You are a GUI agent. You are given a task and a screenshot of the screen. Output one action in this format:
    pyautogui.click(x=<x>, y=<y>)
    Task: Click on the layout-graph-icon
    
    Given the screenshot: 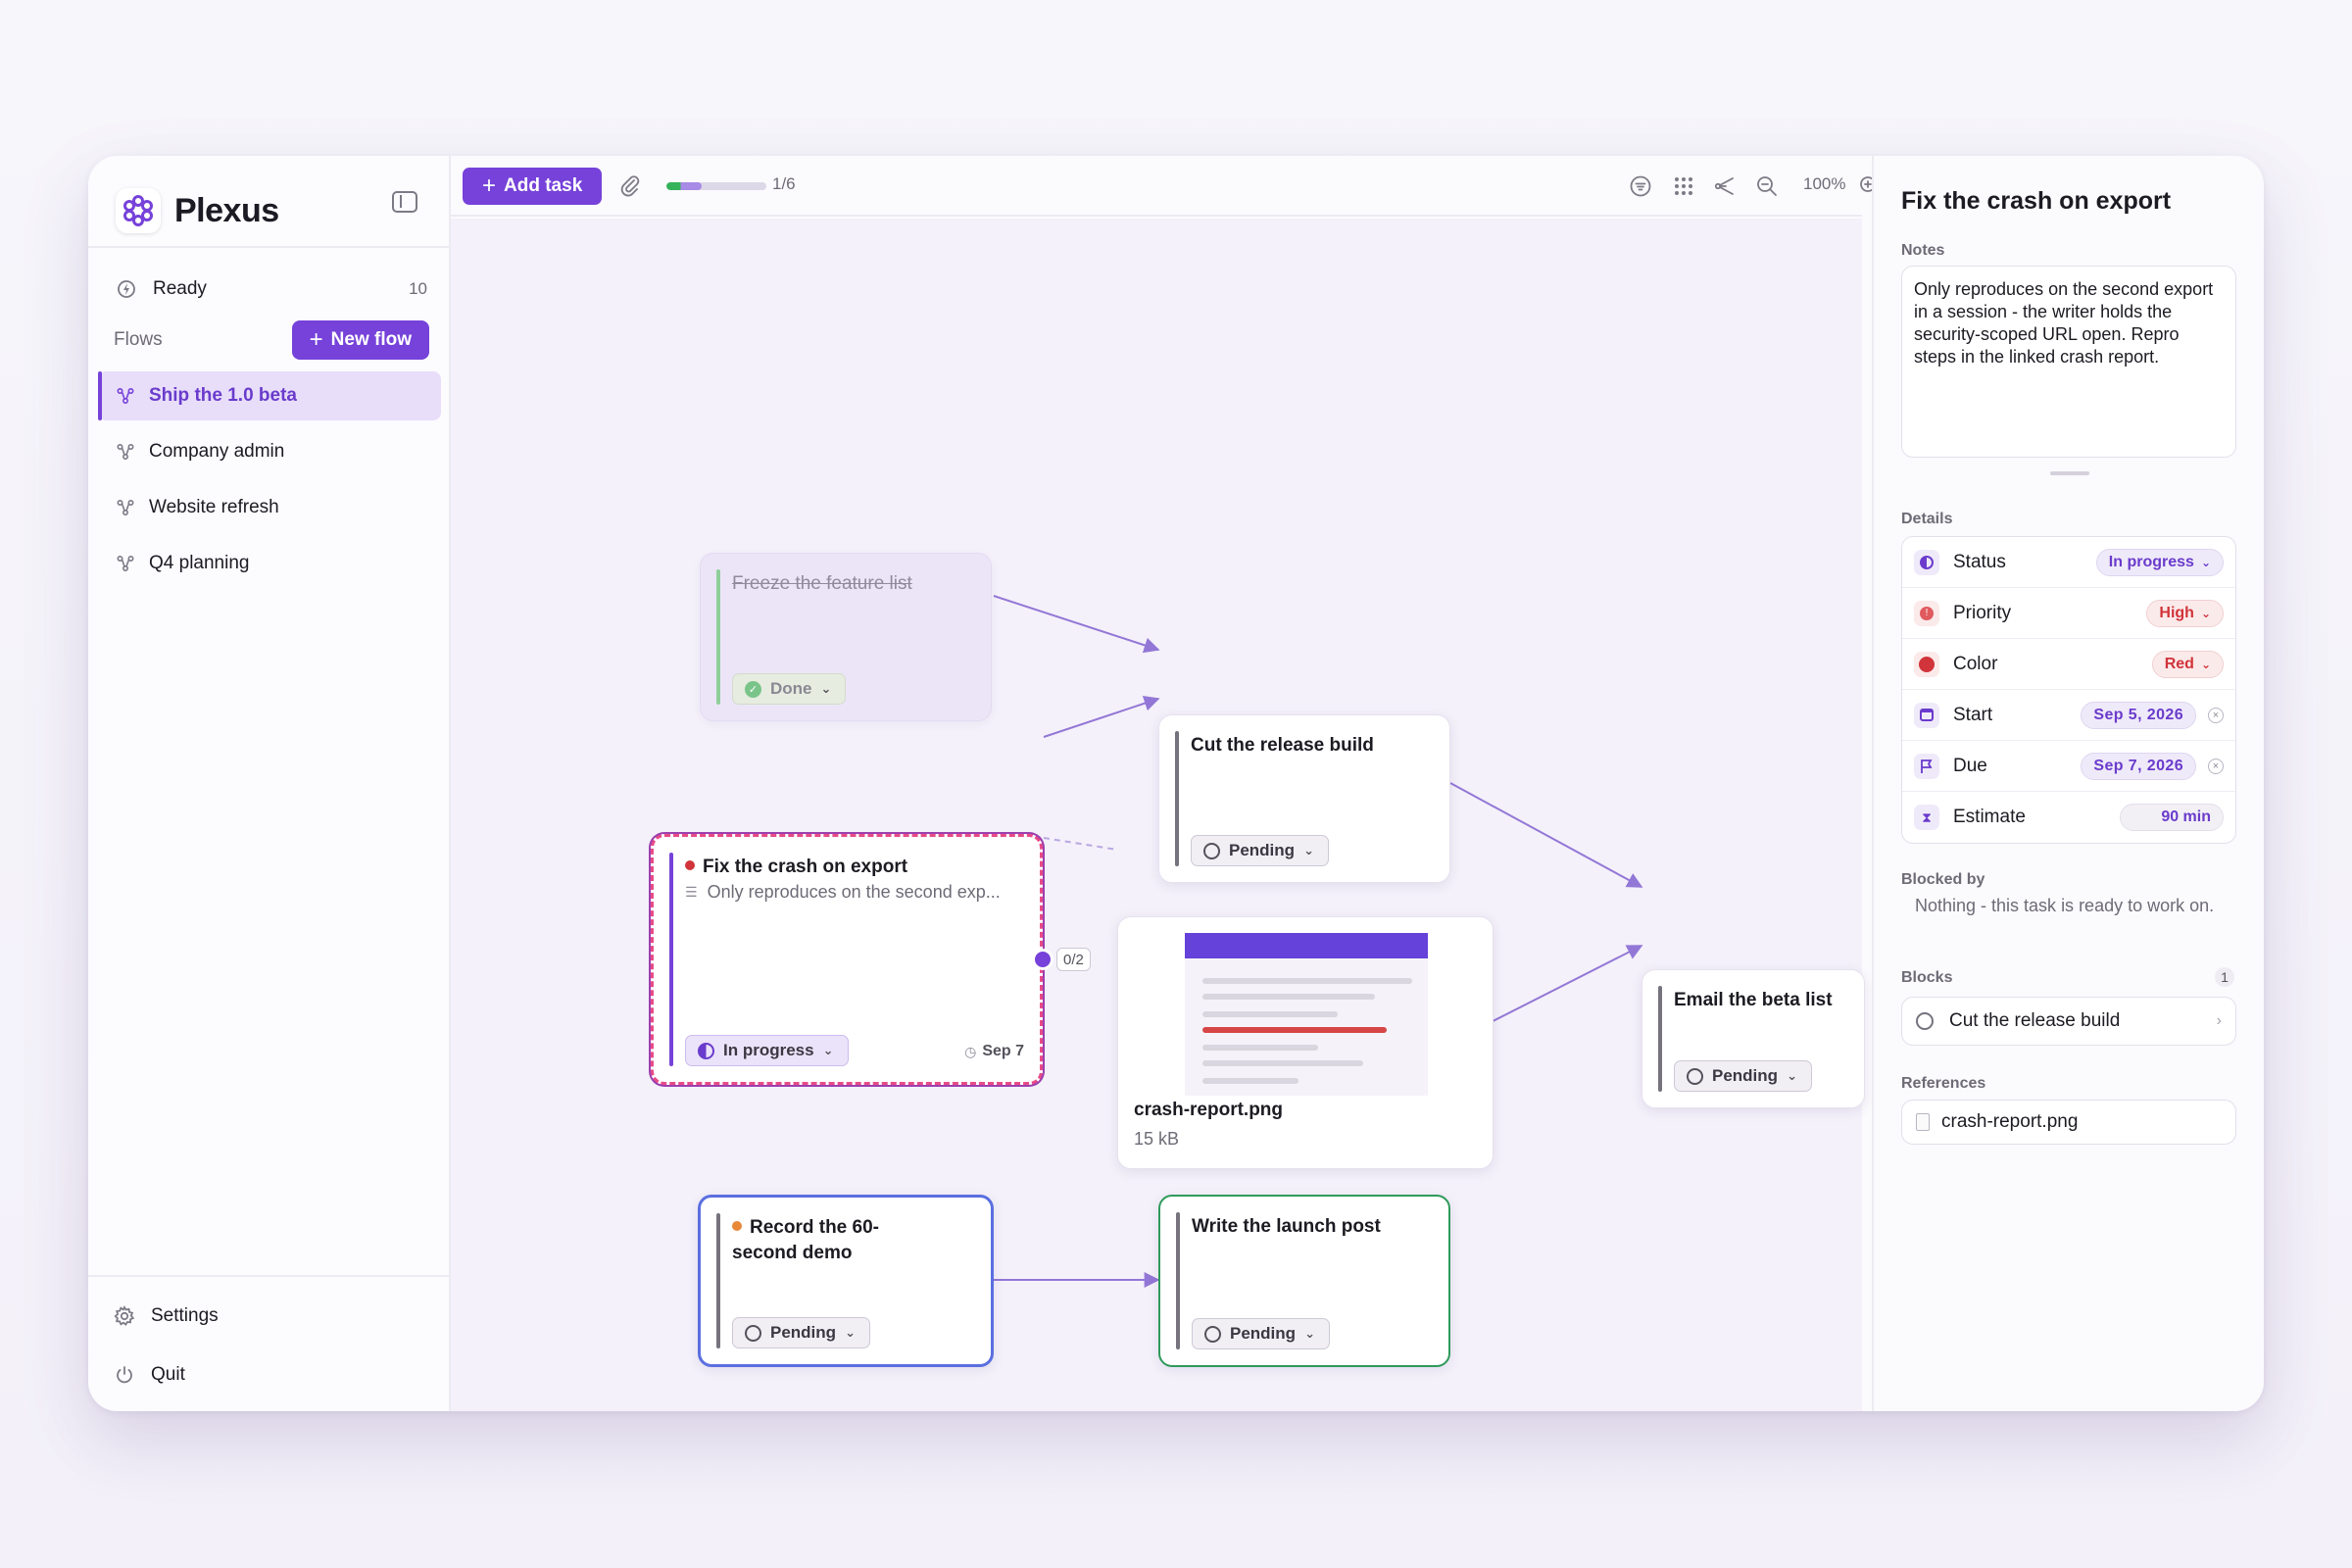 What is the action you would take?
    pyautogui.click(x=1726, y=186)
    